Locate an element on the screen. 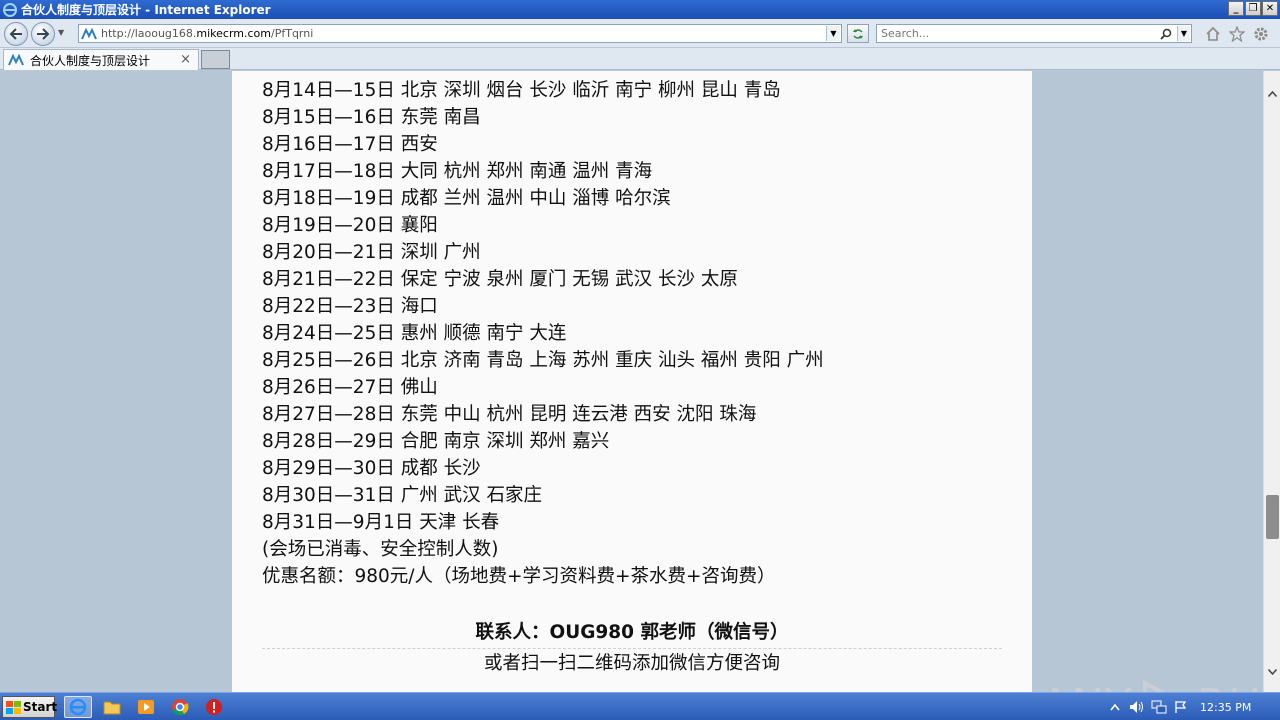  schedule-line: 8月28日—29日 合肥 南京 深圳 郑州 嘉兴 is located at coordinates (436, 441).